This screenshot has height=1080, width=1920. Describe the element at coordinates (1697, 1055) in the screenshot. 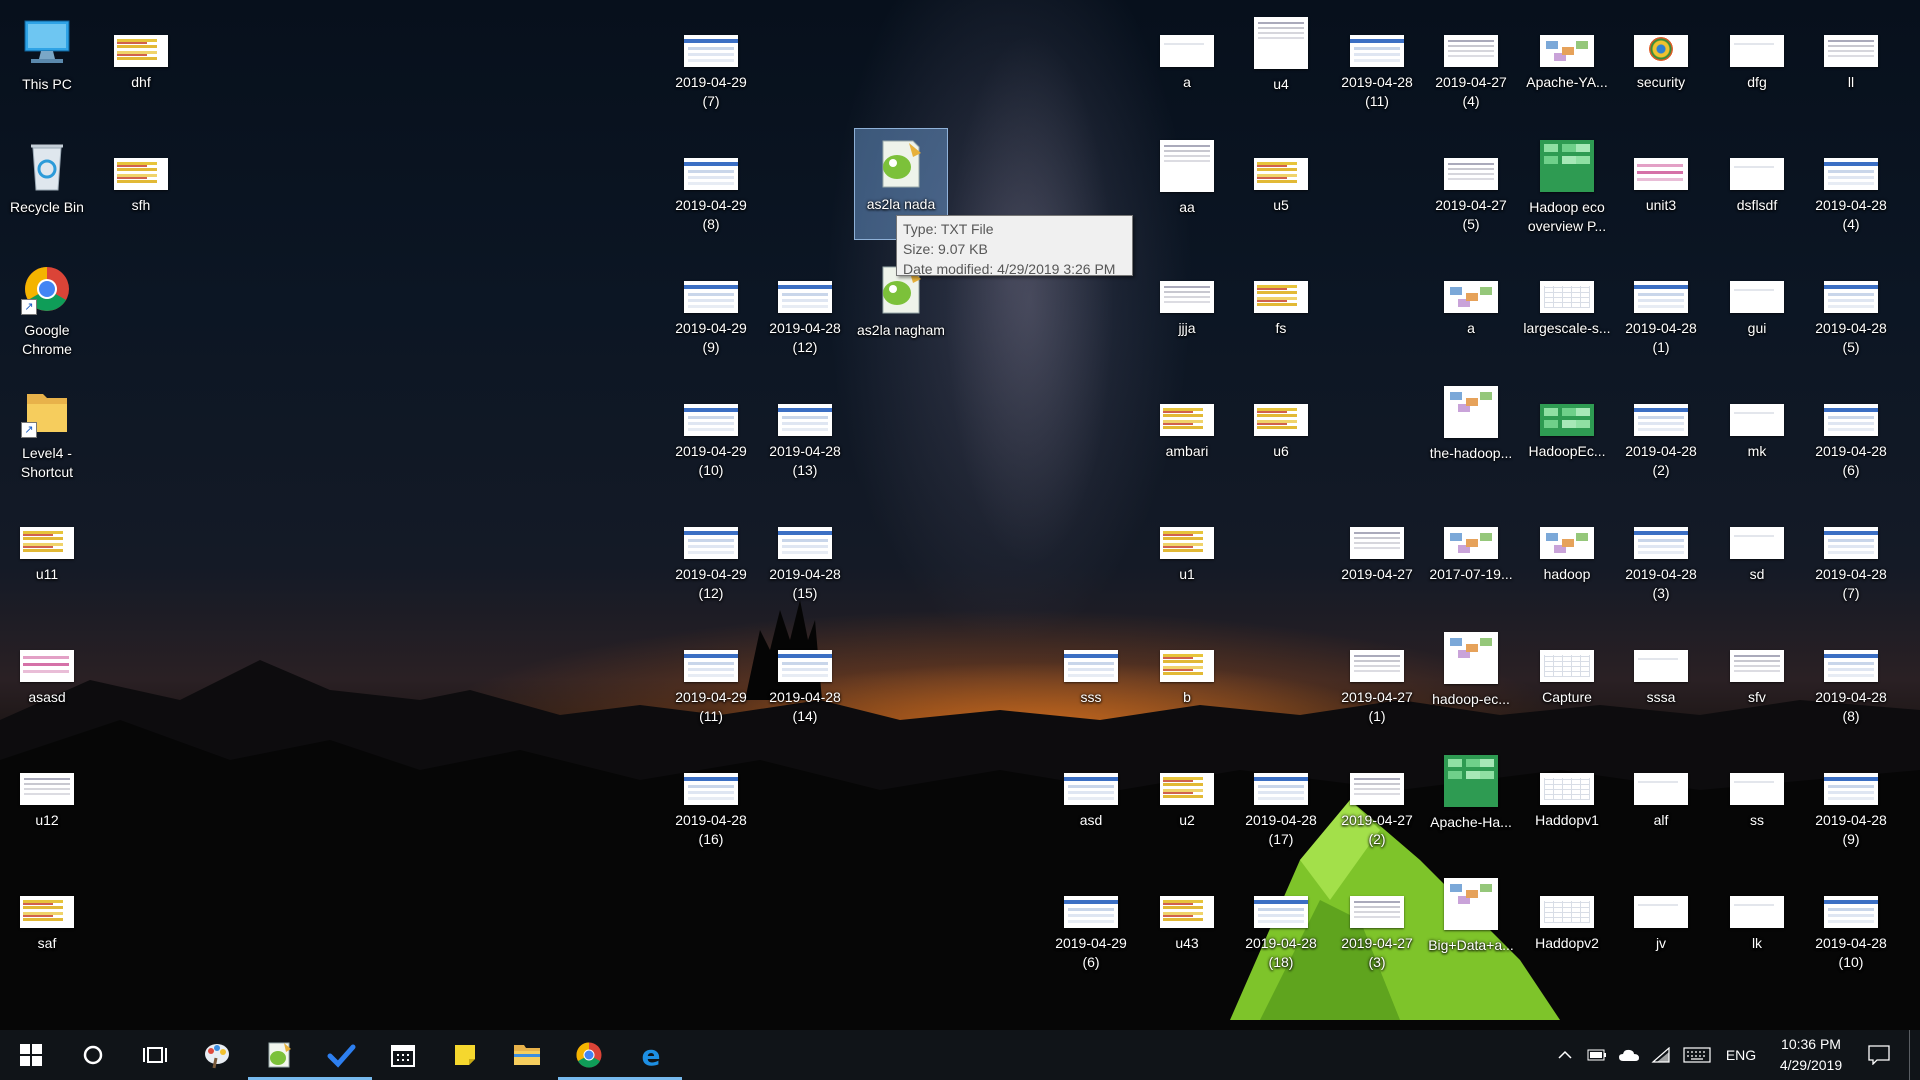

I see `touch-keyboard-icon` at that location.